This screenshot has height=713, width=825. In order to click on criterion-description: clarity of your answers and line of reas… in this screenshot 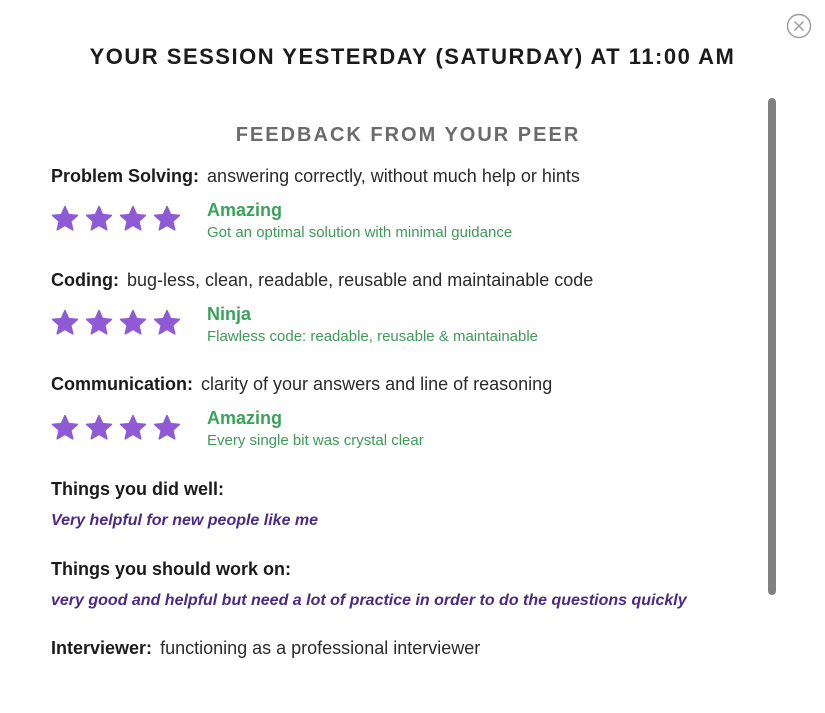, I will do `click(377, 384)`.